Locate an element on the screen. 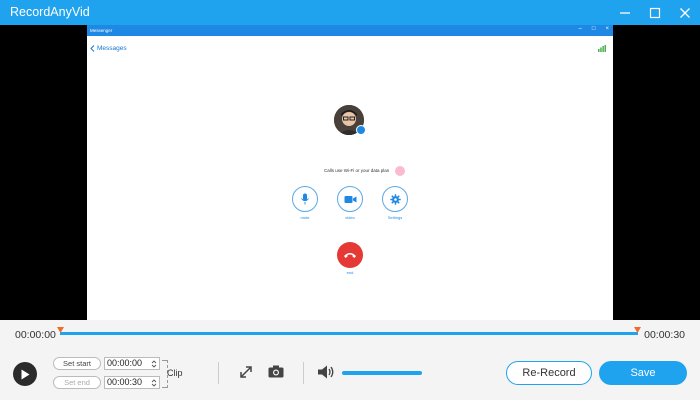 The width and height of the screenshot is (700, 400). clip-end-time-value: 00:00:30 is located at coordinates (125, 382).